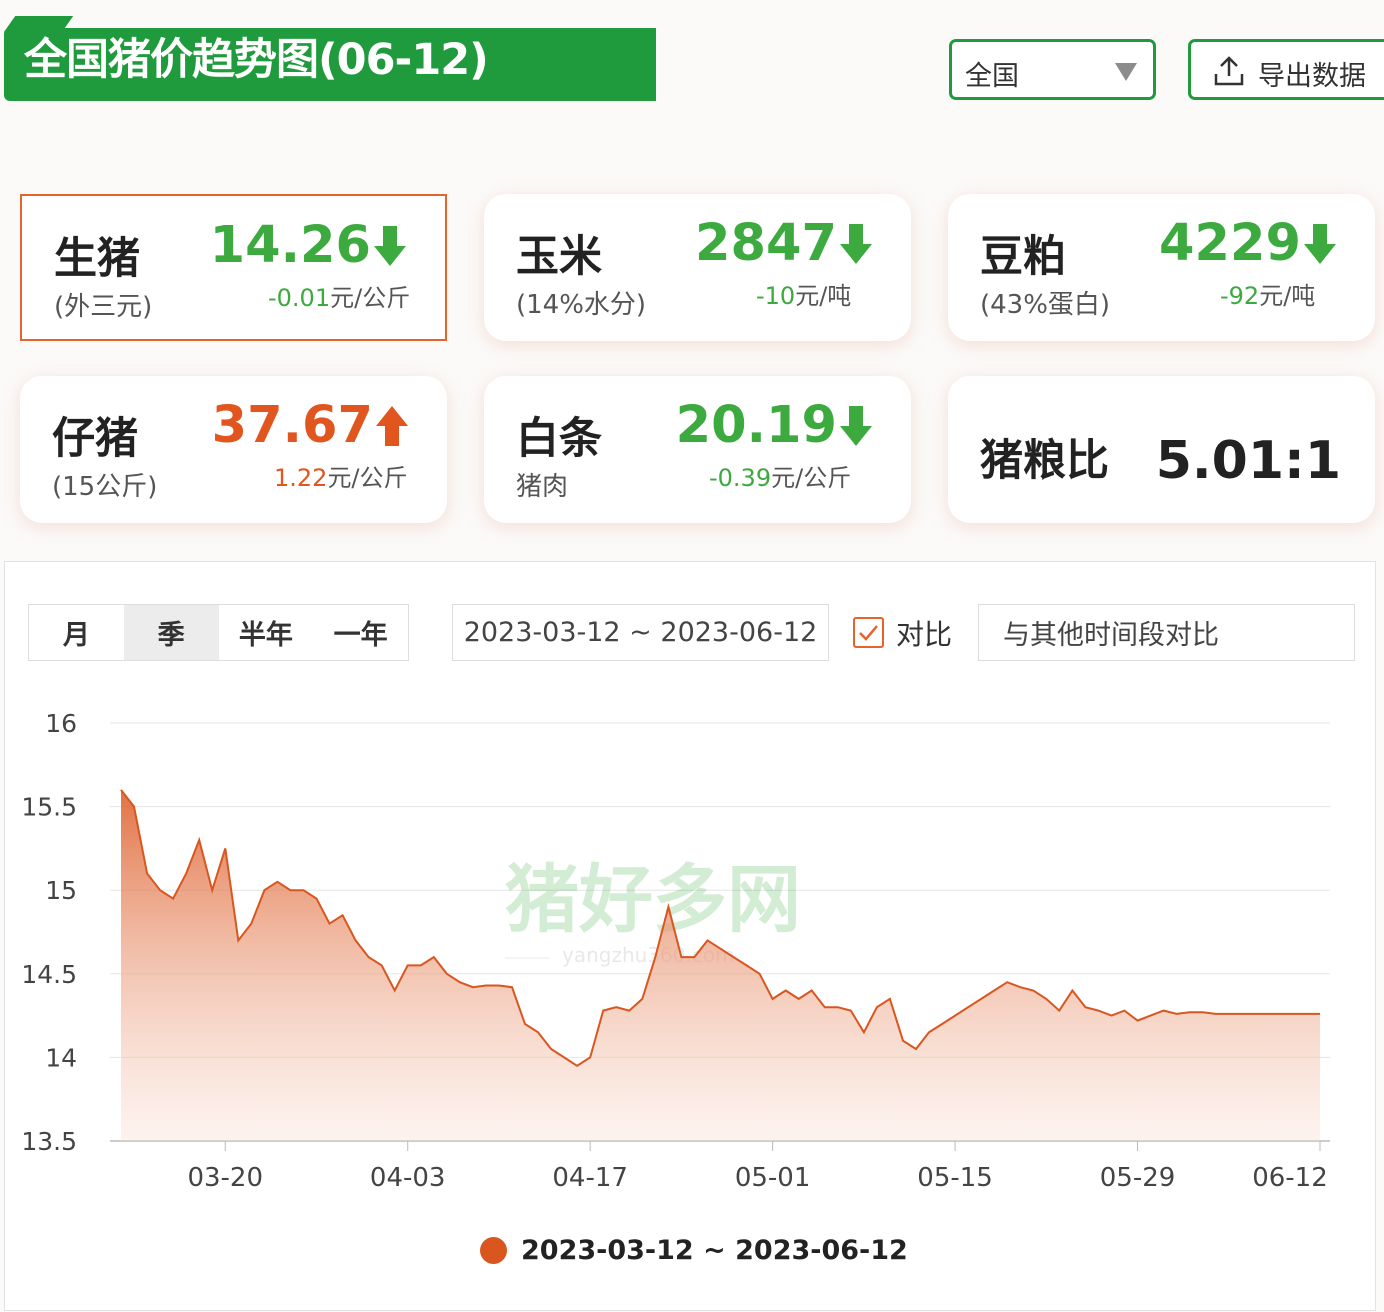 The height and width of the screenshot is (1312, 1384). I want to click on y-tick-label: 16, so click(61, 723).